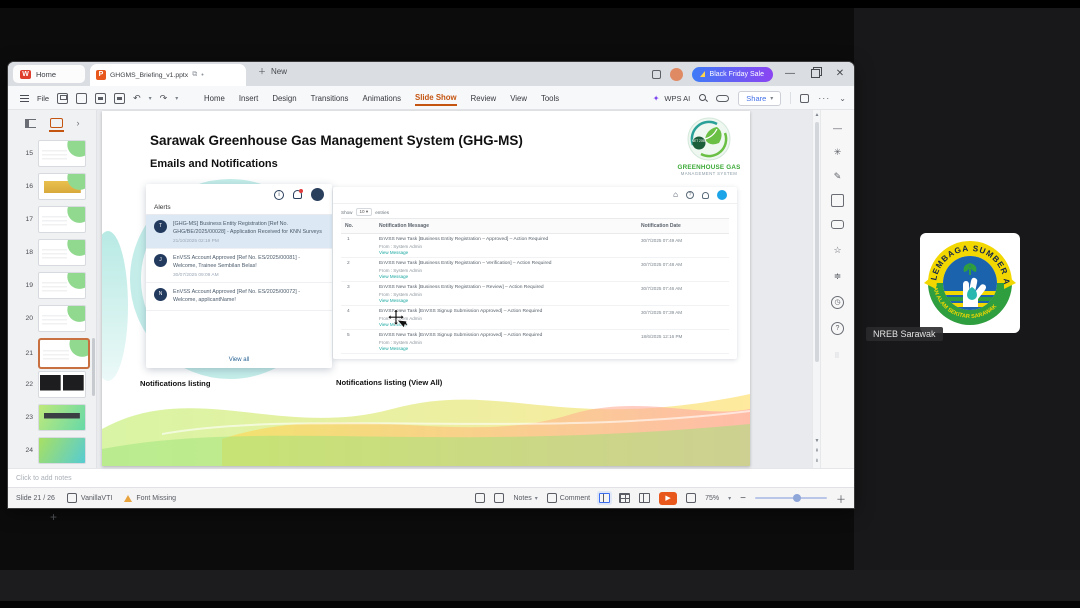 Image resolution: width=1080 pixels, height=608 pixels. Describe the element at coordinates (790, 74) in the screenshot. I see `minimize-button: —` at that location.